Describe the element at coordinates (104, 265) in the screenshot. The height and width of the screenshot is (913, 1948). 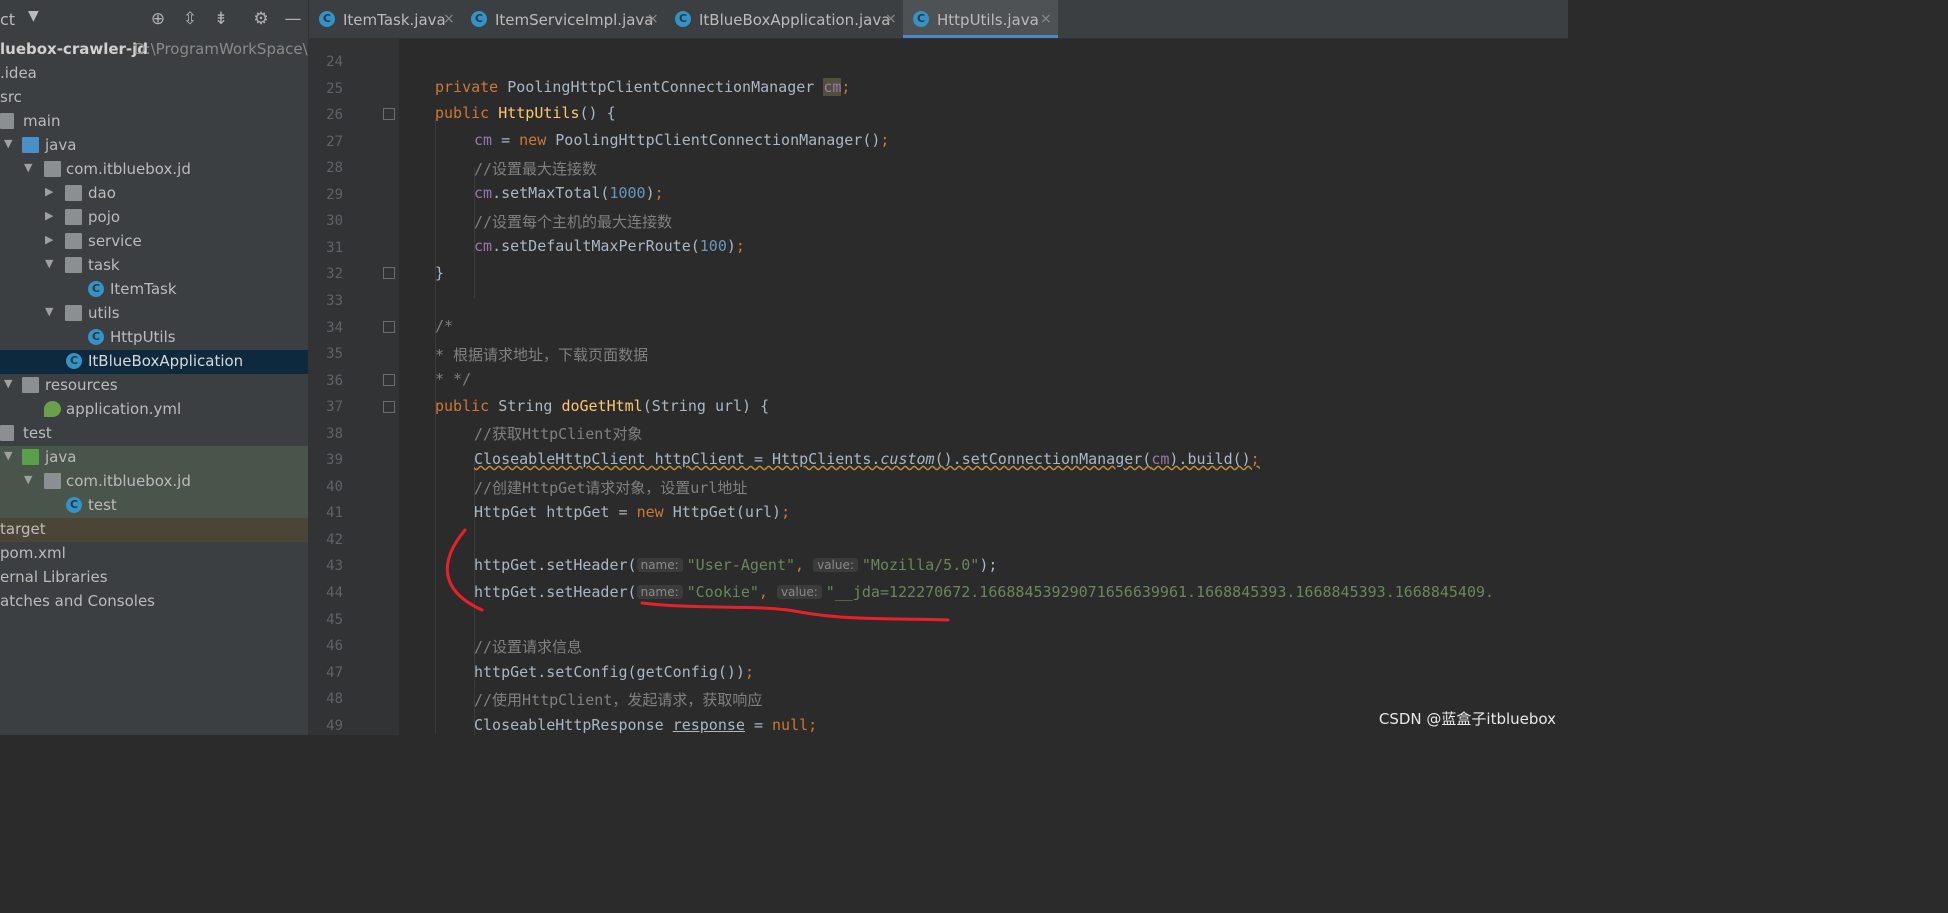
I see `tree-item-label: task` at that location.